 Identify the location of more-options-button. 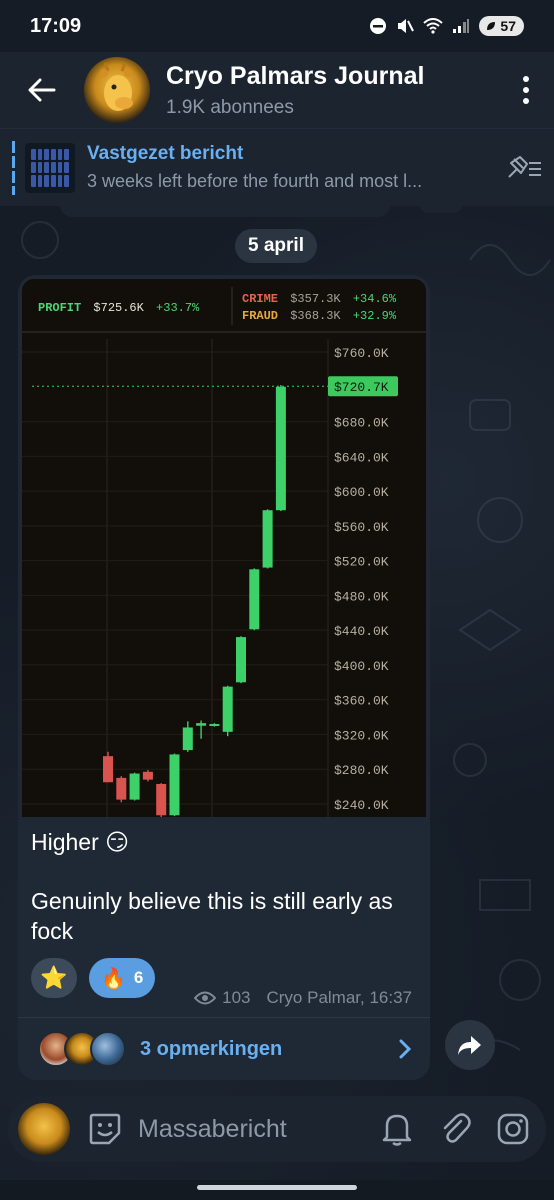
(526, 90).